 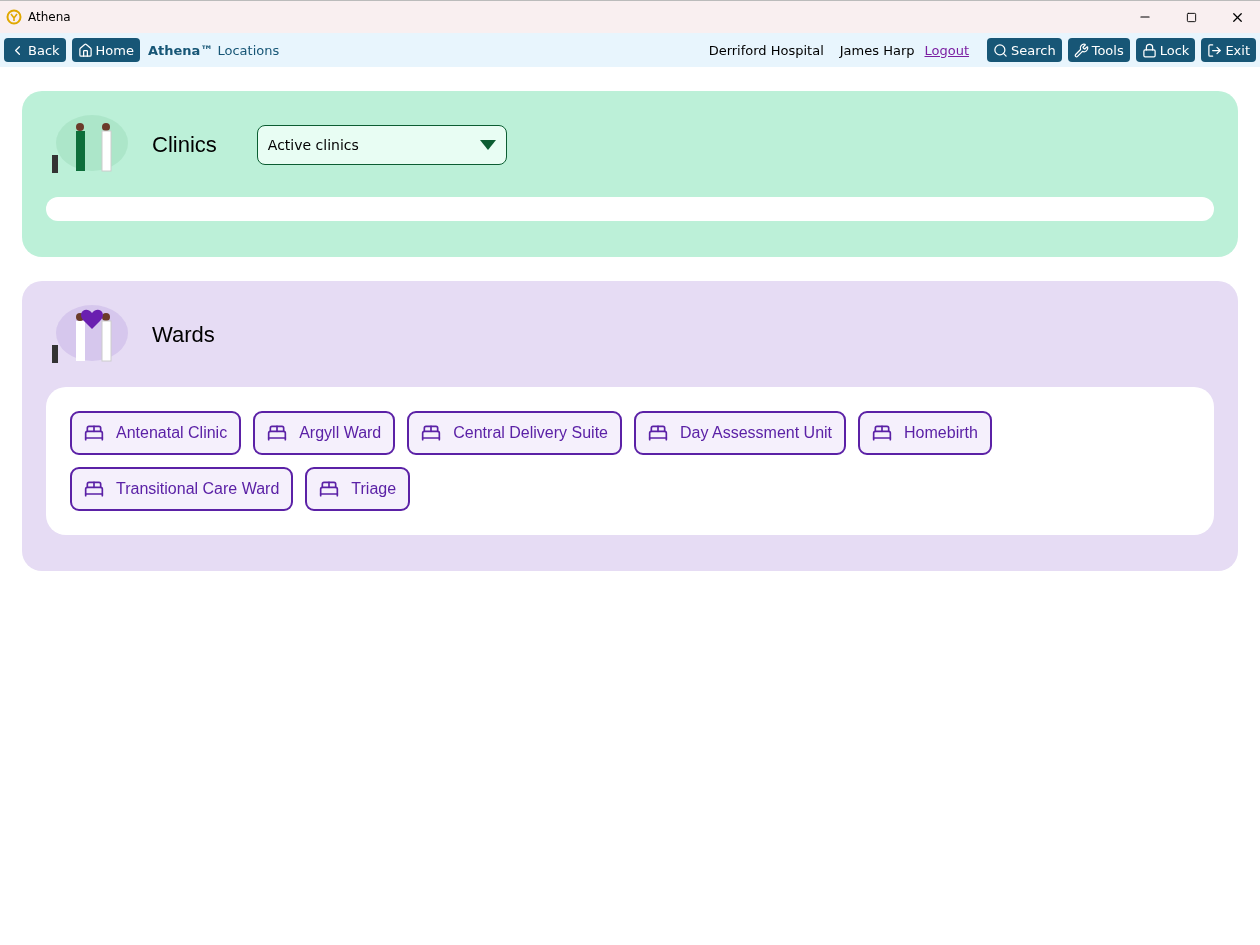 What do you see at coordinates (184, 145) in the screenshot?
I see `section-title: Clinics` at bounding box center [184, 145].